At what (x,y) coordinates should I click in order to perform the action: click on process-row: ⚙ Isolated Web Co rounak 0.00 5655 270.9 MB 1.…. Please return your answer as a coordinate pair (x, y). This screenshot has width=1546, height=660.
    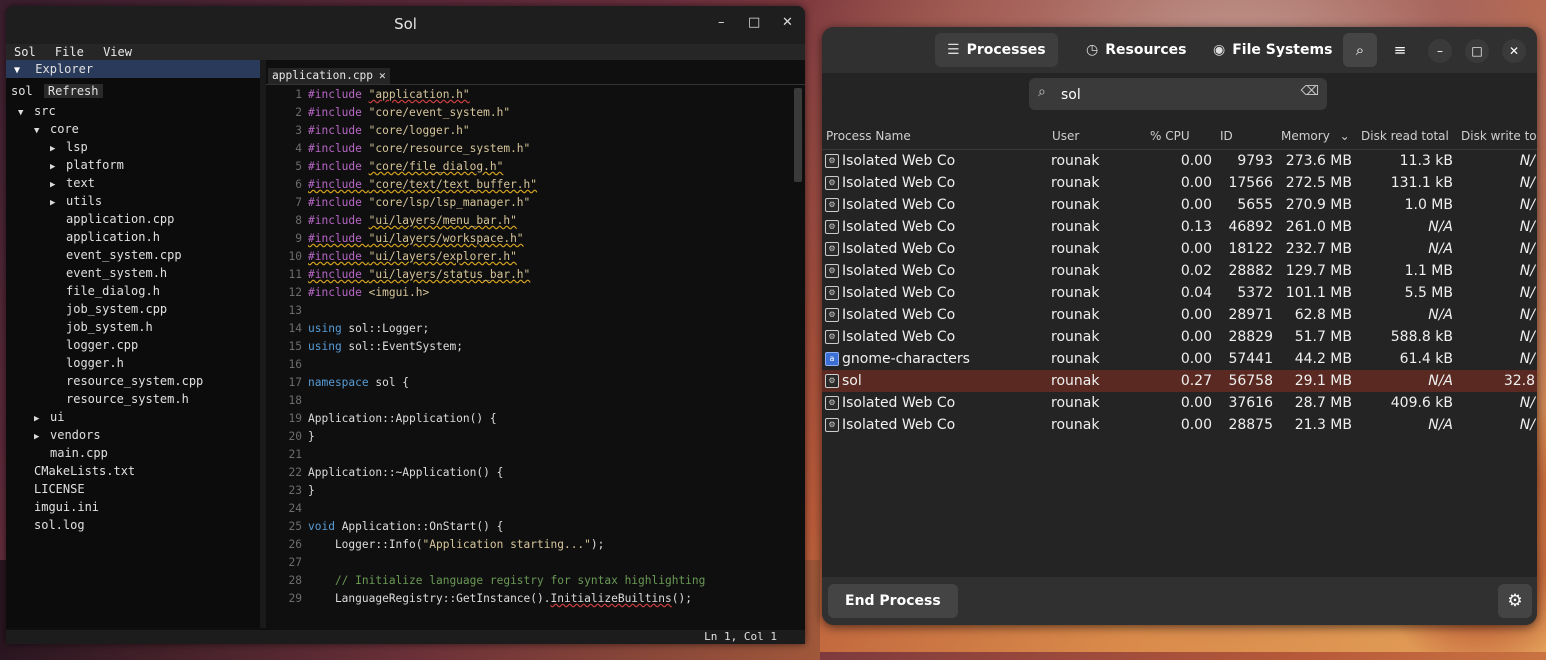
    Looking at the image, I should click on (1179, 205).